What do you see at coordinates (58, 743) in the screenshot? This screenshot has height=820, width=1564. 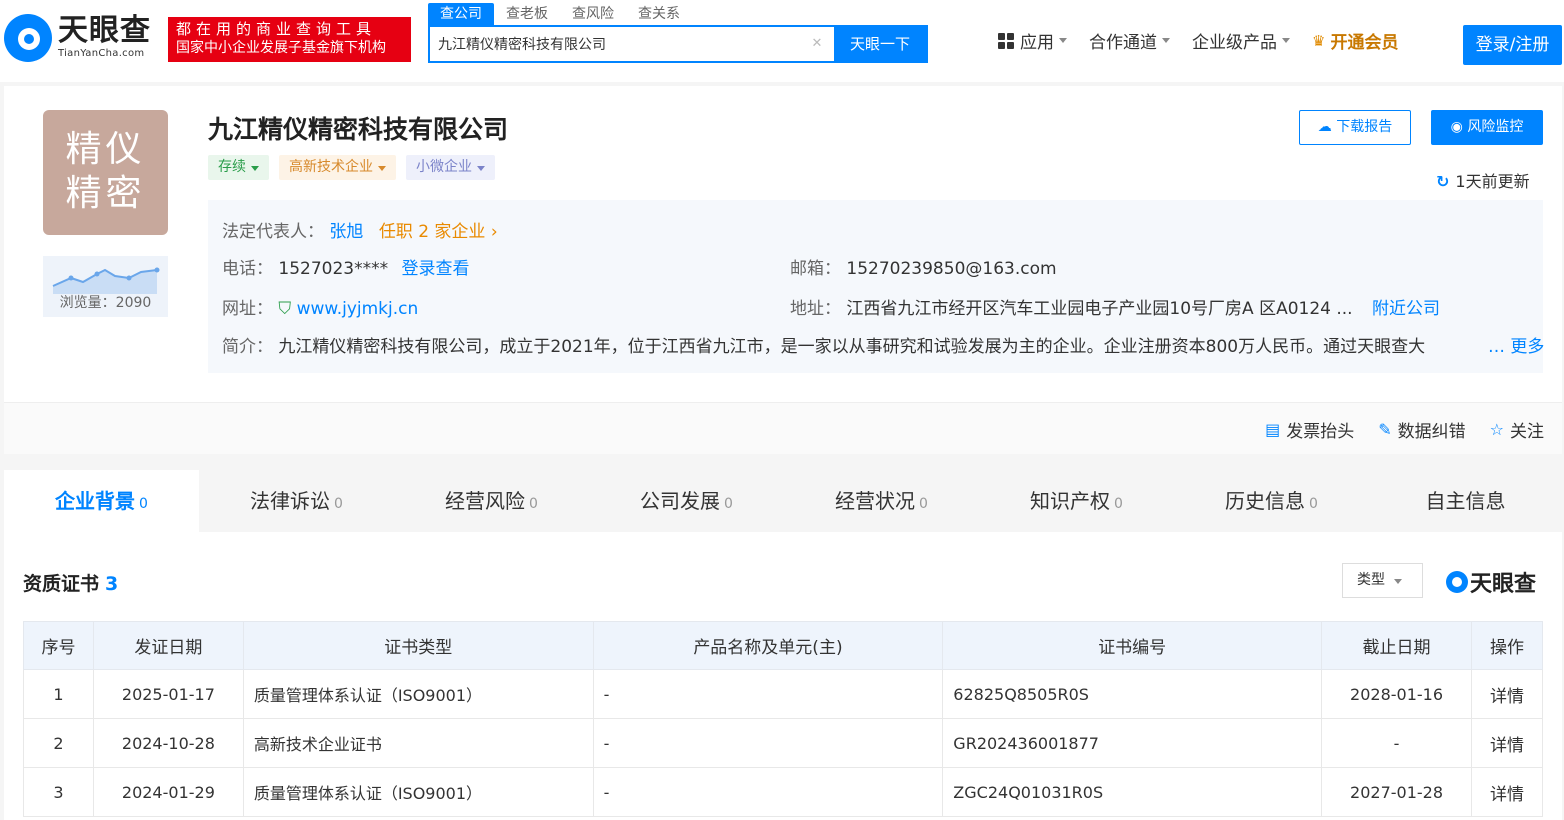 I see `cell-no: 2` at bounding box center [58, 743].